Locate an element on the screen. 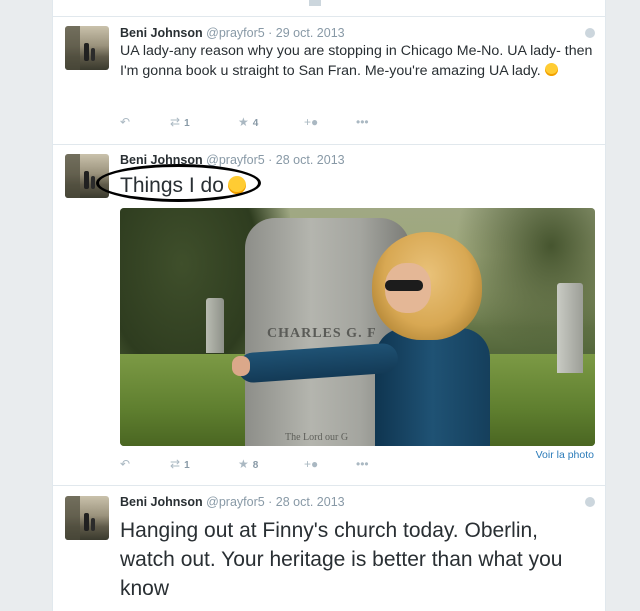  gravestone-engraving: CHARLES G. F is located at coordinates (322, 333).